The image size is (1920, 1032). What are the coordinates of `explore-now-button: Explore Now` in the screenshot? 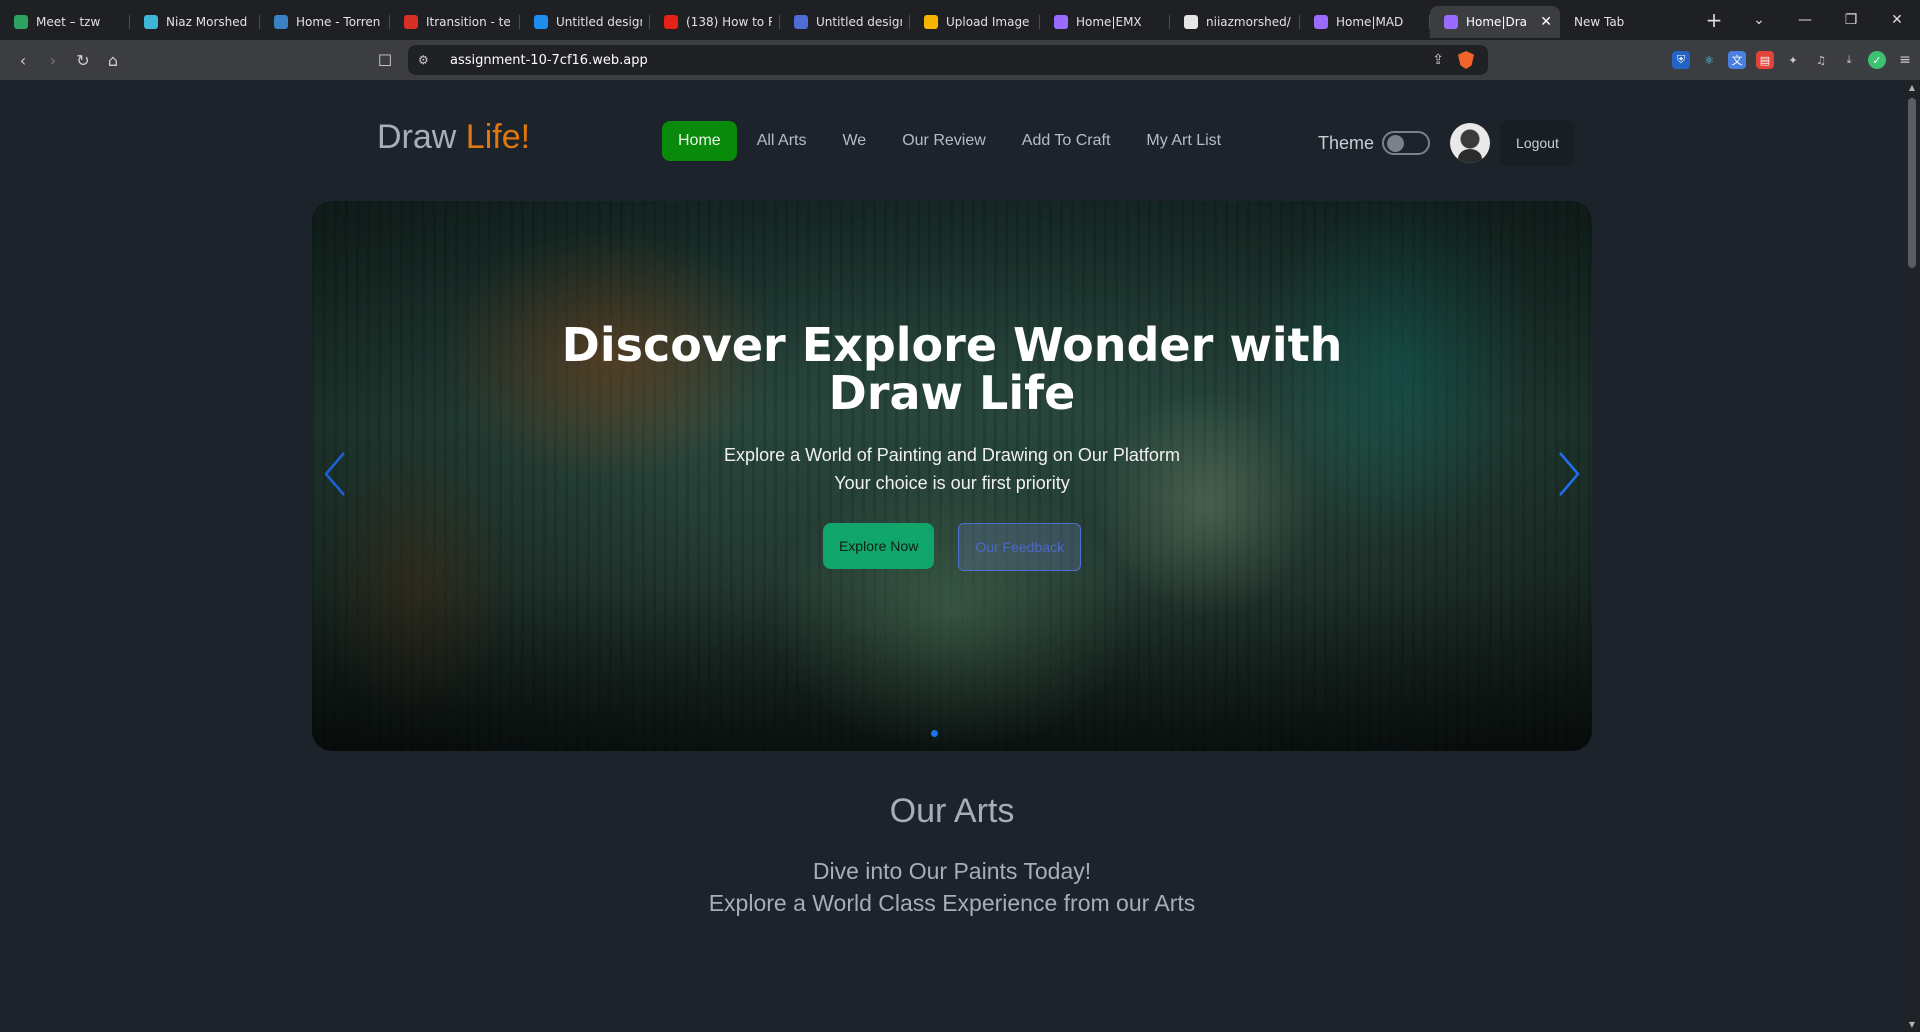 It's located at (878, 546).